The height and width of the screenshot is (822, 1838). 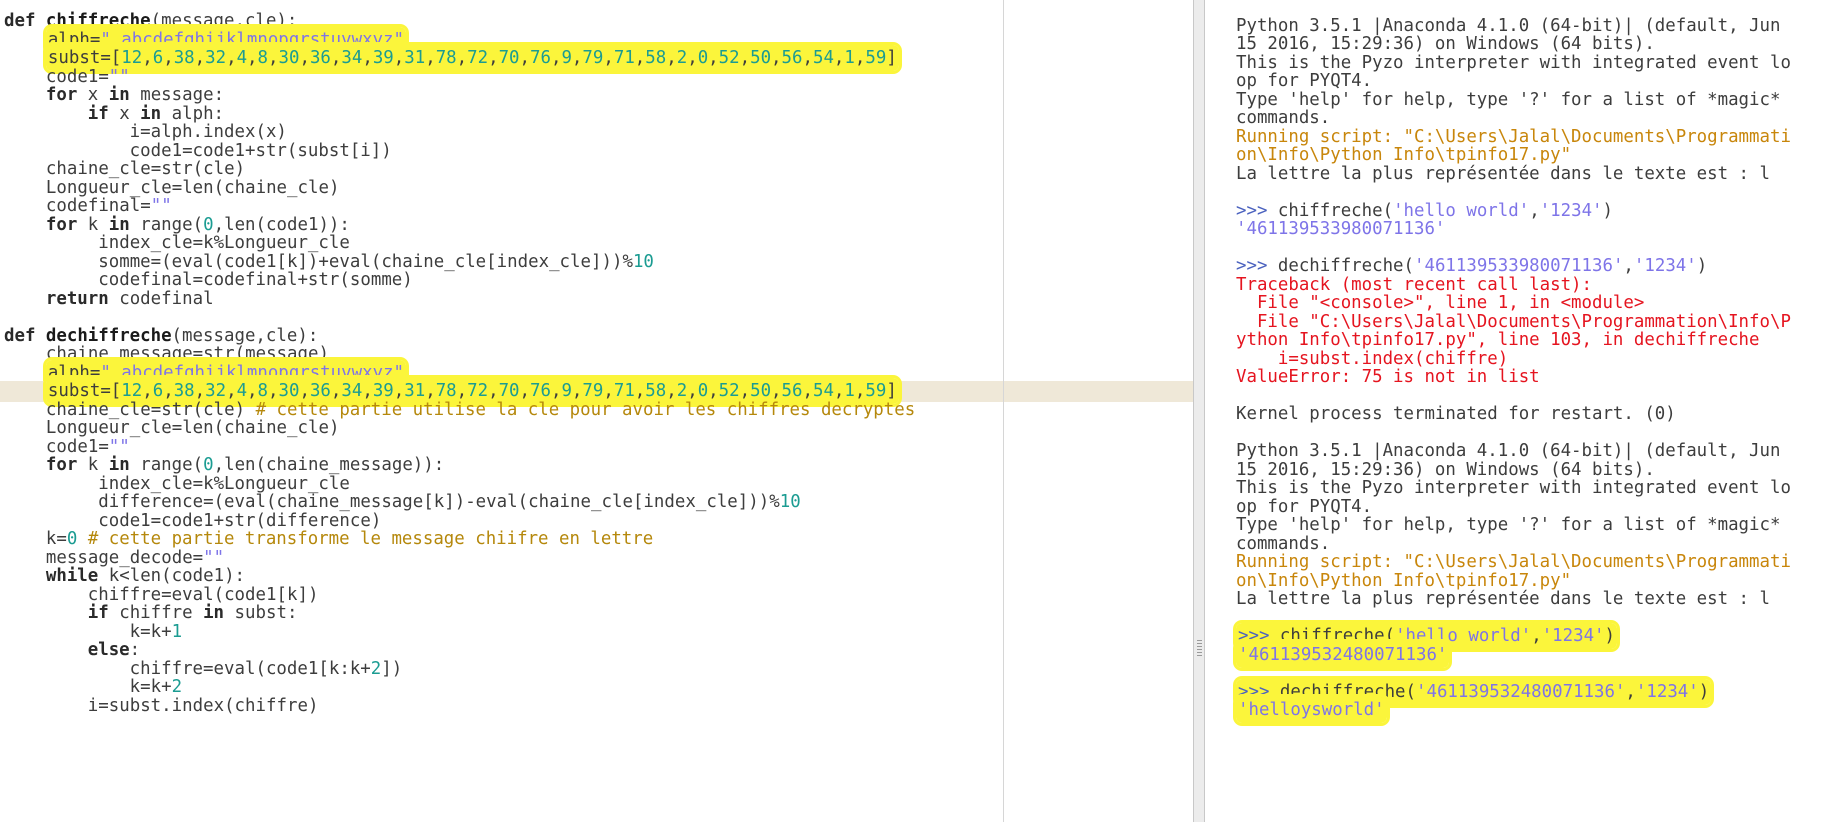 What do you see at coordinates (1199, 411) in the screenshot?
I see `pane-splitter` at bounding box center [1199, 411].